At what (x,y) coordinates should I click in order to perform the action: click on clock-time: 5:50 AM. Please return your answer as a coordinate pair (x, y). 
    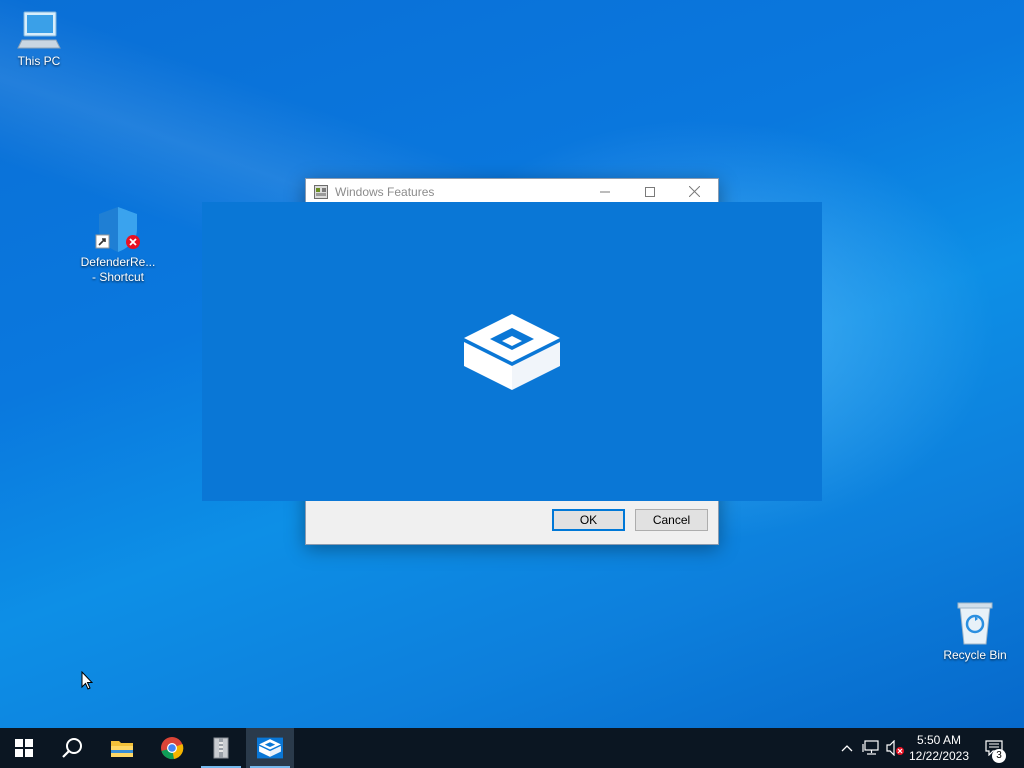
    Looking at the image, I should click on (939, 740).